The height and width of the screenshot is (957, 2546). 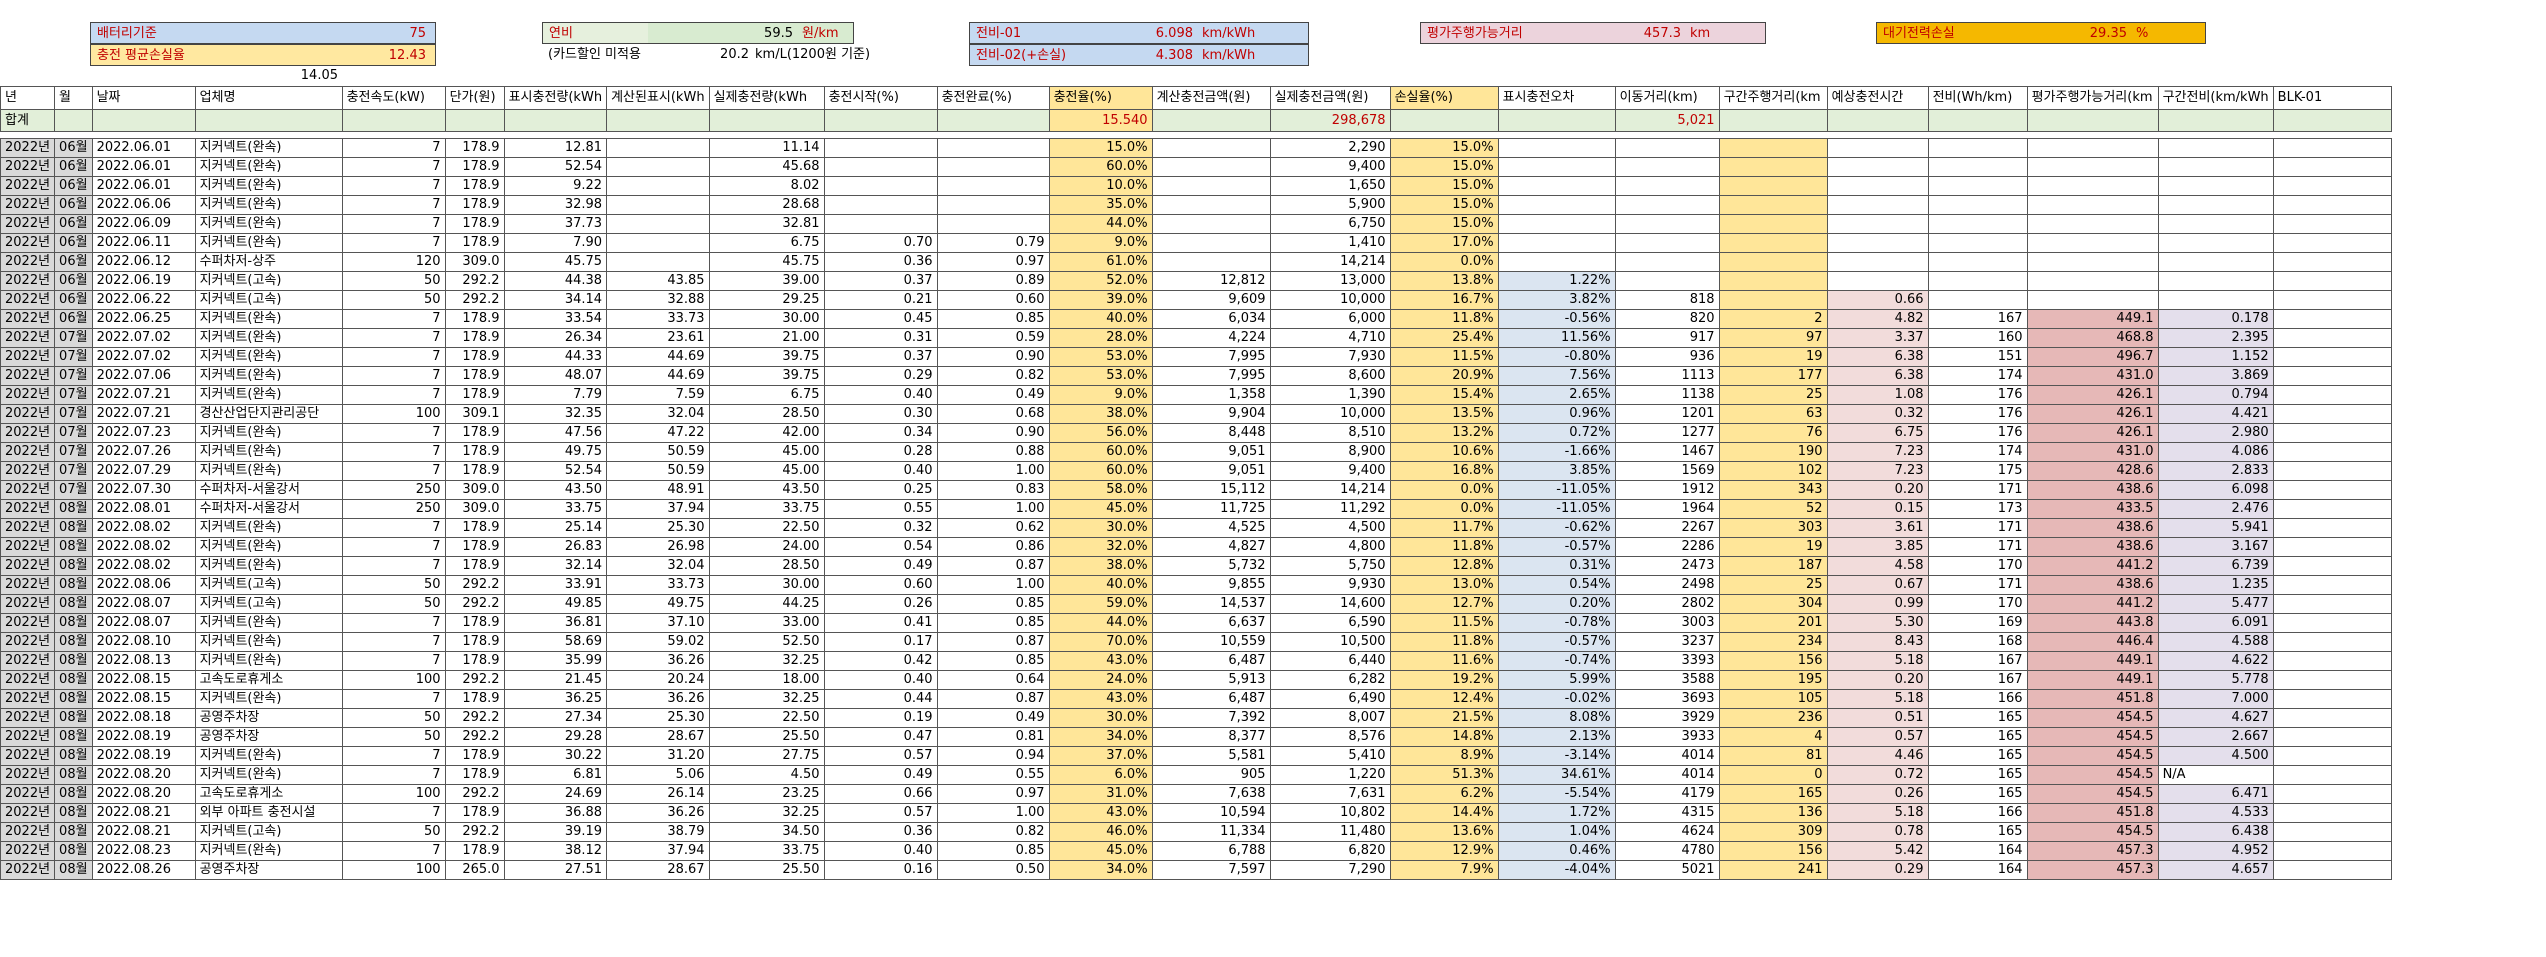 What do you see at coordinates (1877, 585) in the screenshot?
I see `table-cell: 0.67` at bounding box center [1877, 585].